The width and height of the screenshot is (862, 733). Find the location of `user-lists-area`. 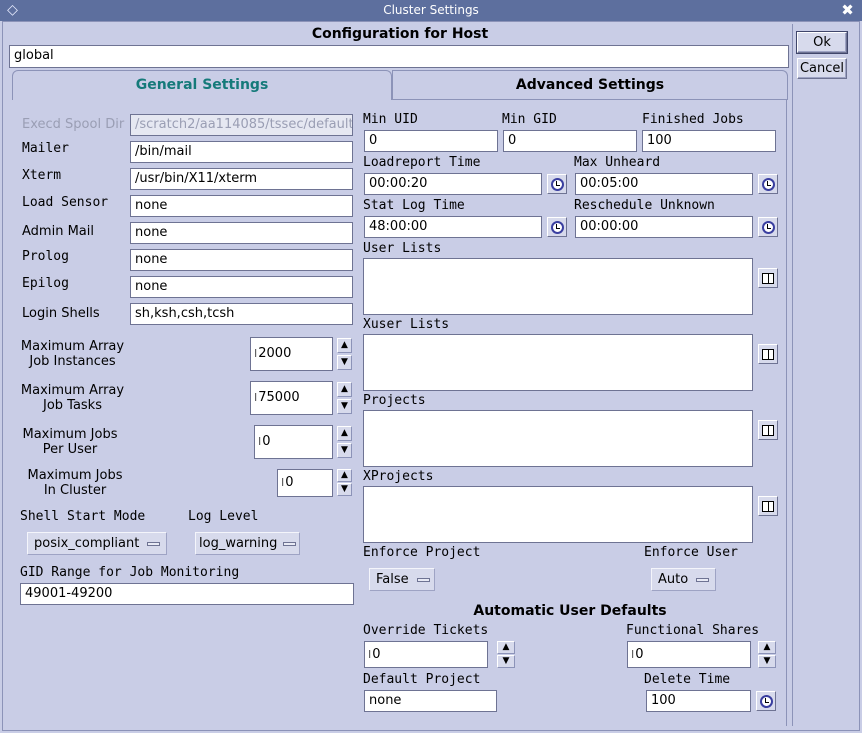

user-lists-area is located at coordinates (558, 286).